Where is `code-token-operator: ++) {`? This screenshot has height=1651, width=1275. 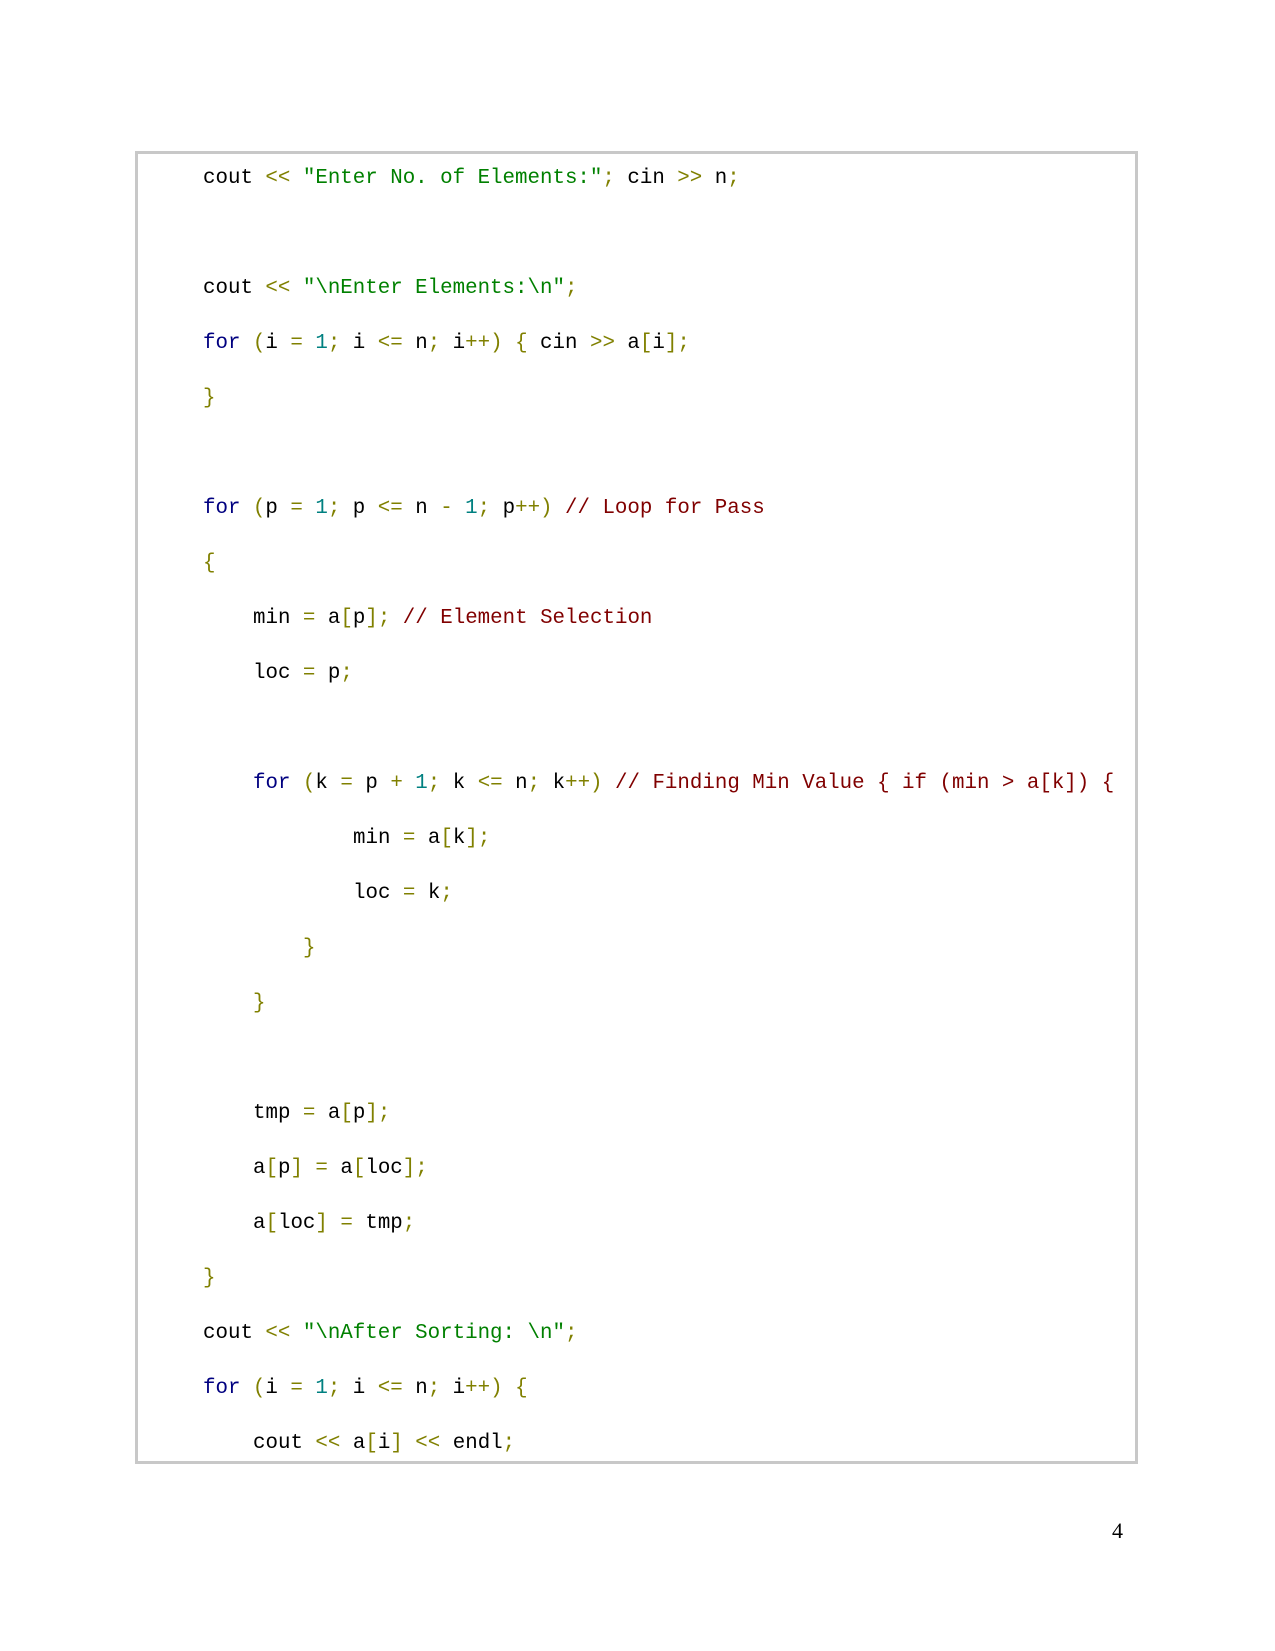
code-token-operator: ++) { is located at coordinates (496, 1388).